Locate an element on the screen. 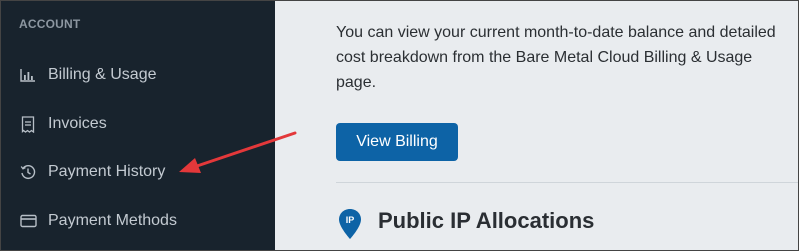  sidebar-item-payment-history: Payment History is located at coordinates (138, 172).